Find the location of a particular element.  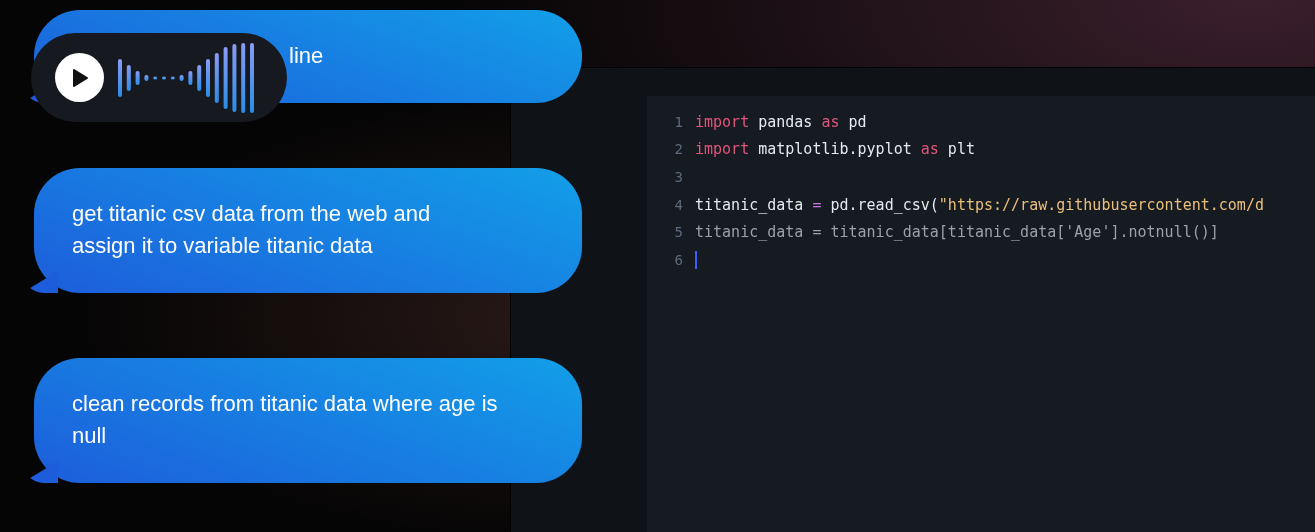

play-button is located at coordinates (79, 77).